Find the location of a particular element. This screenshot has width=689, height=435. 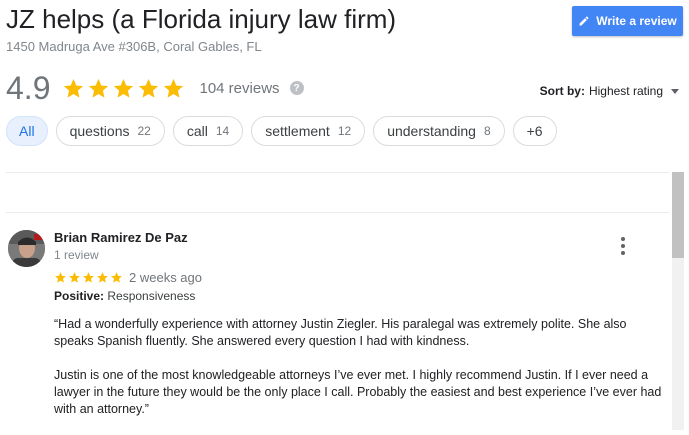

write-review-button: Write a review is located at coordinates (627, 21).